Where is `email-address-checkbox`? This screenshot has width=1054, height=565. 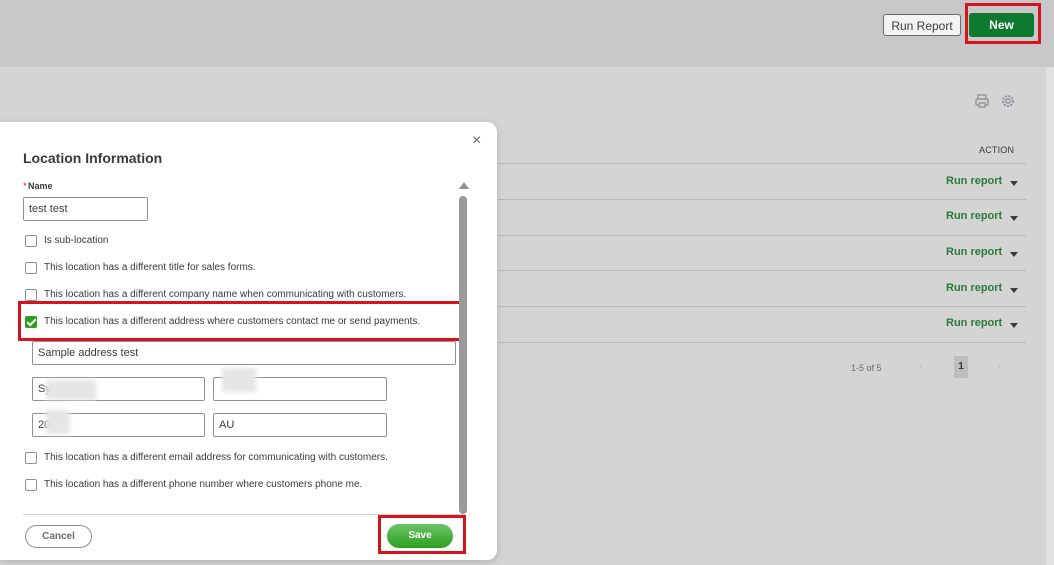
email-address-checkbox is located at coordinates (31, 458).